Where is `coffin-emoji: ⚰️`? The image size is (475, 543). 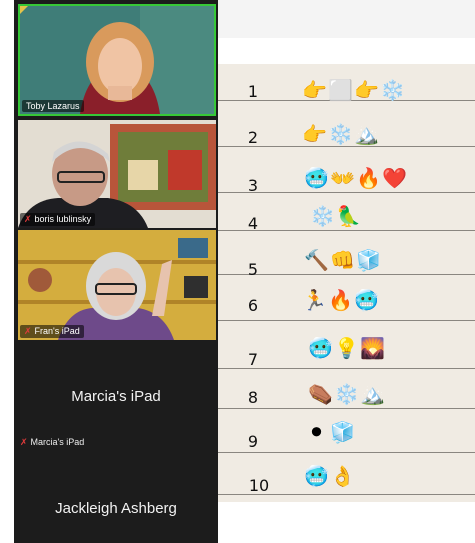 coffin-emoji: ⚰️ is located at coordinates (321, 394).